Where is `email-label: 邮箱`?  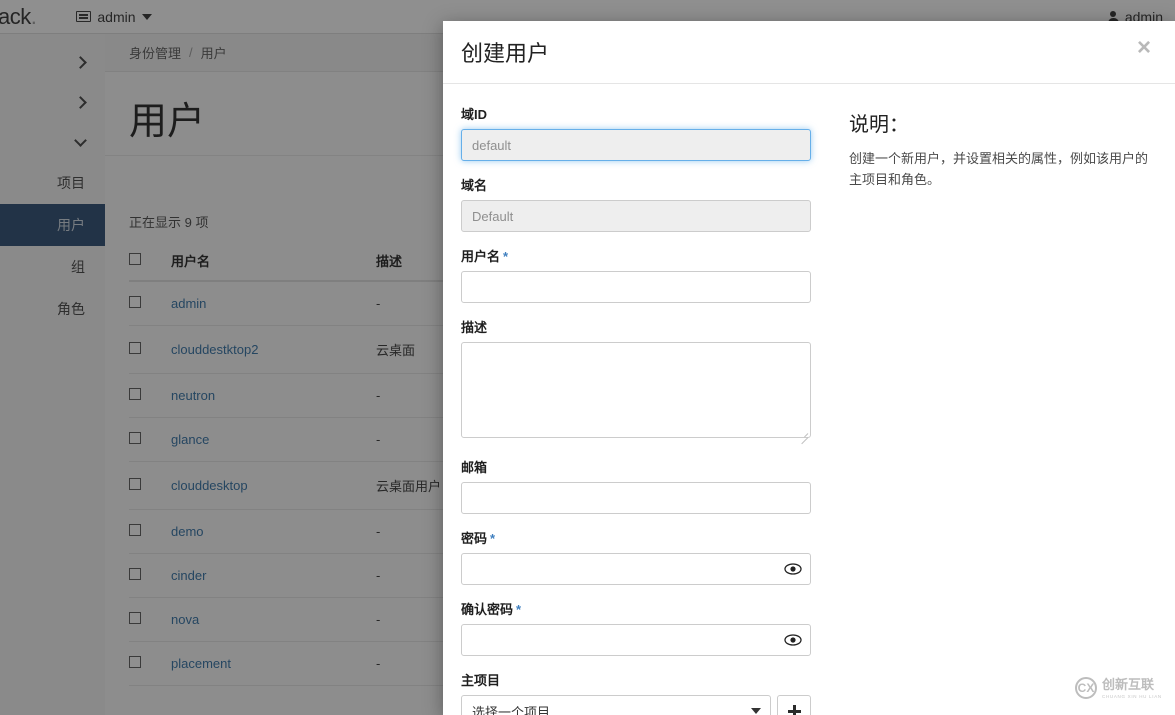
email-label: 邮箱 is located at coordinates (474, 467).